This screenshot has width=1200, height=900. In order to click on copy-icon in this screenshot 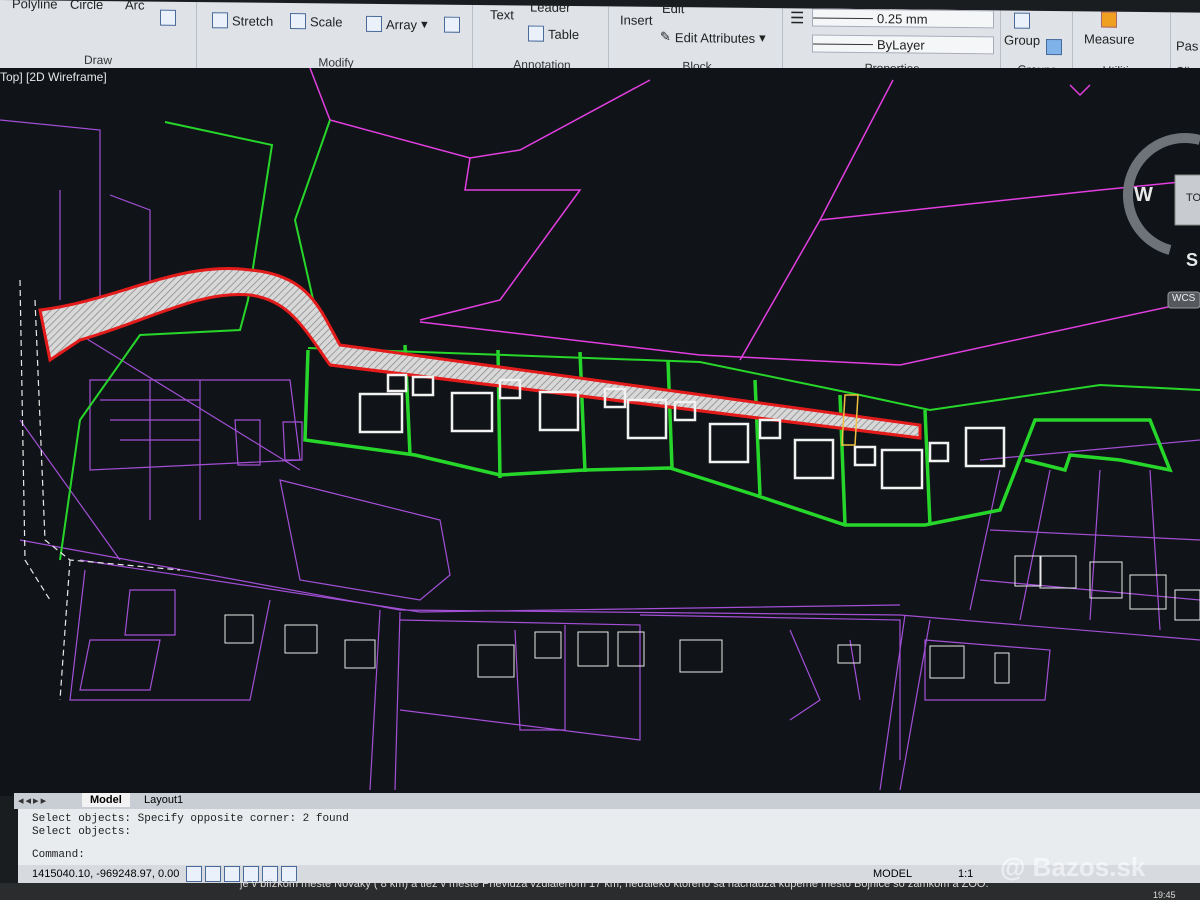, I will do `click(452, 24)`.